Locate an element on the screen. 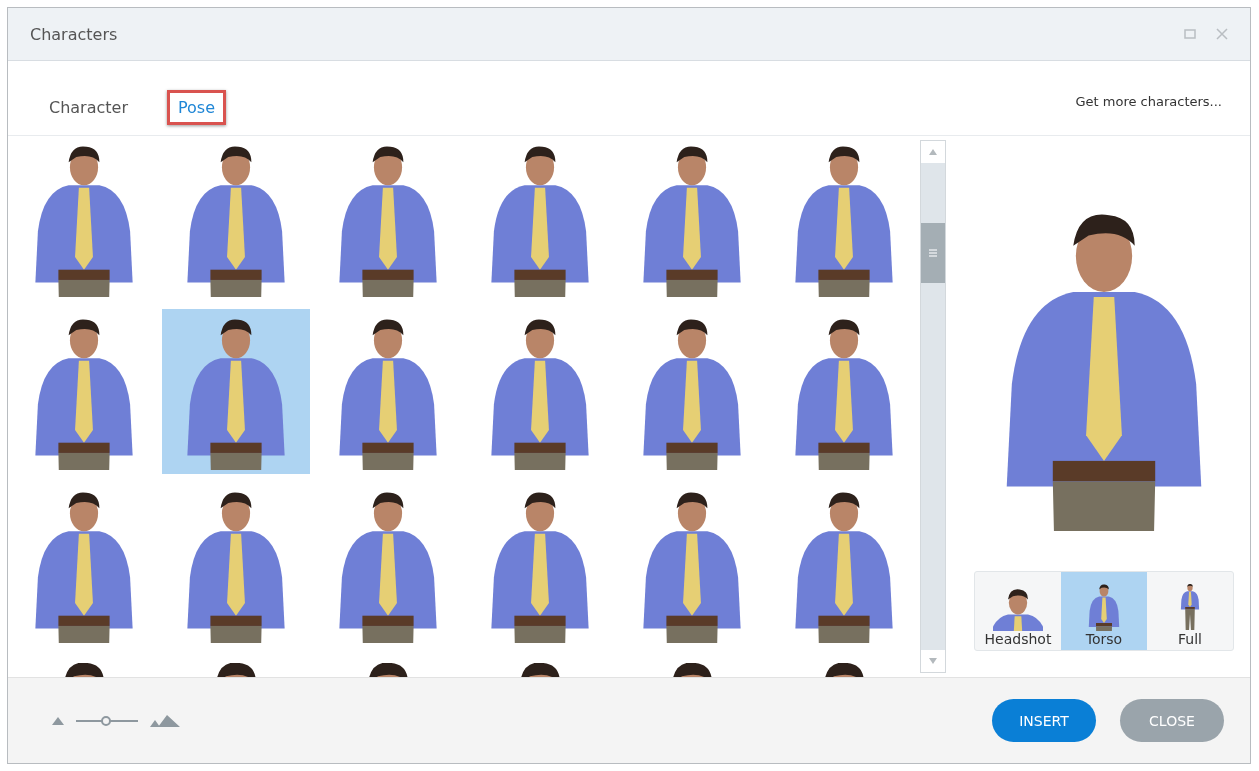  scroll-thumb is located at coordinates (933, 253).